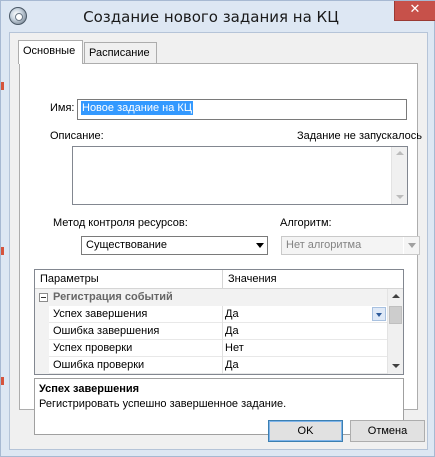 This screenshot has width=435, height=457. Describe the element at coordinates (211, 348) in the screenshot. I see `table-row: Успех проверки Нет` at that location.